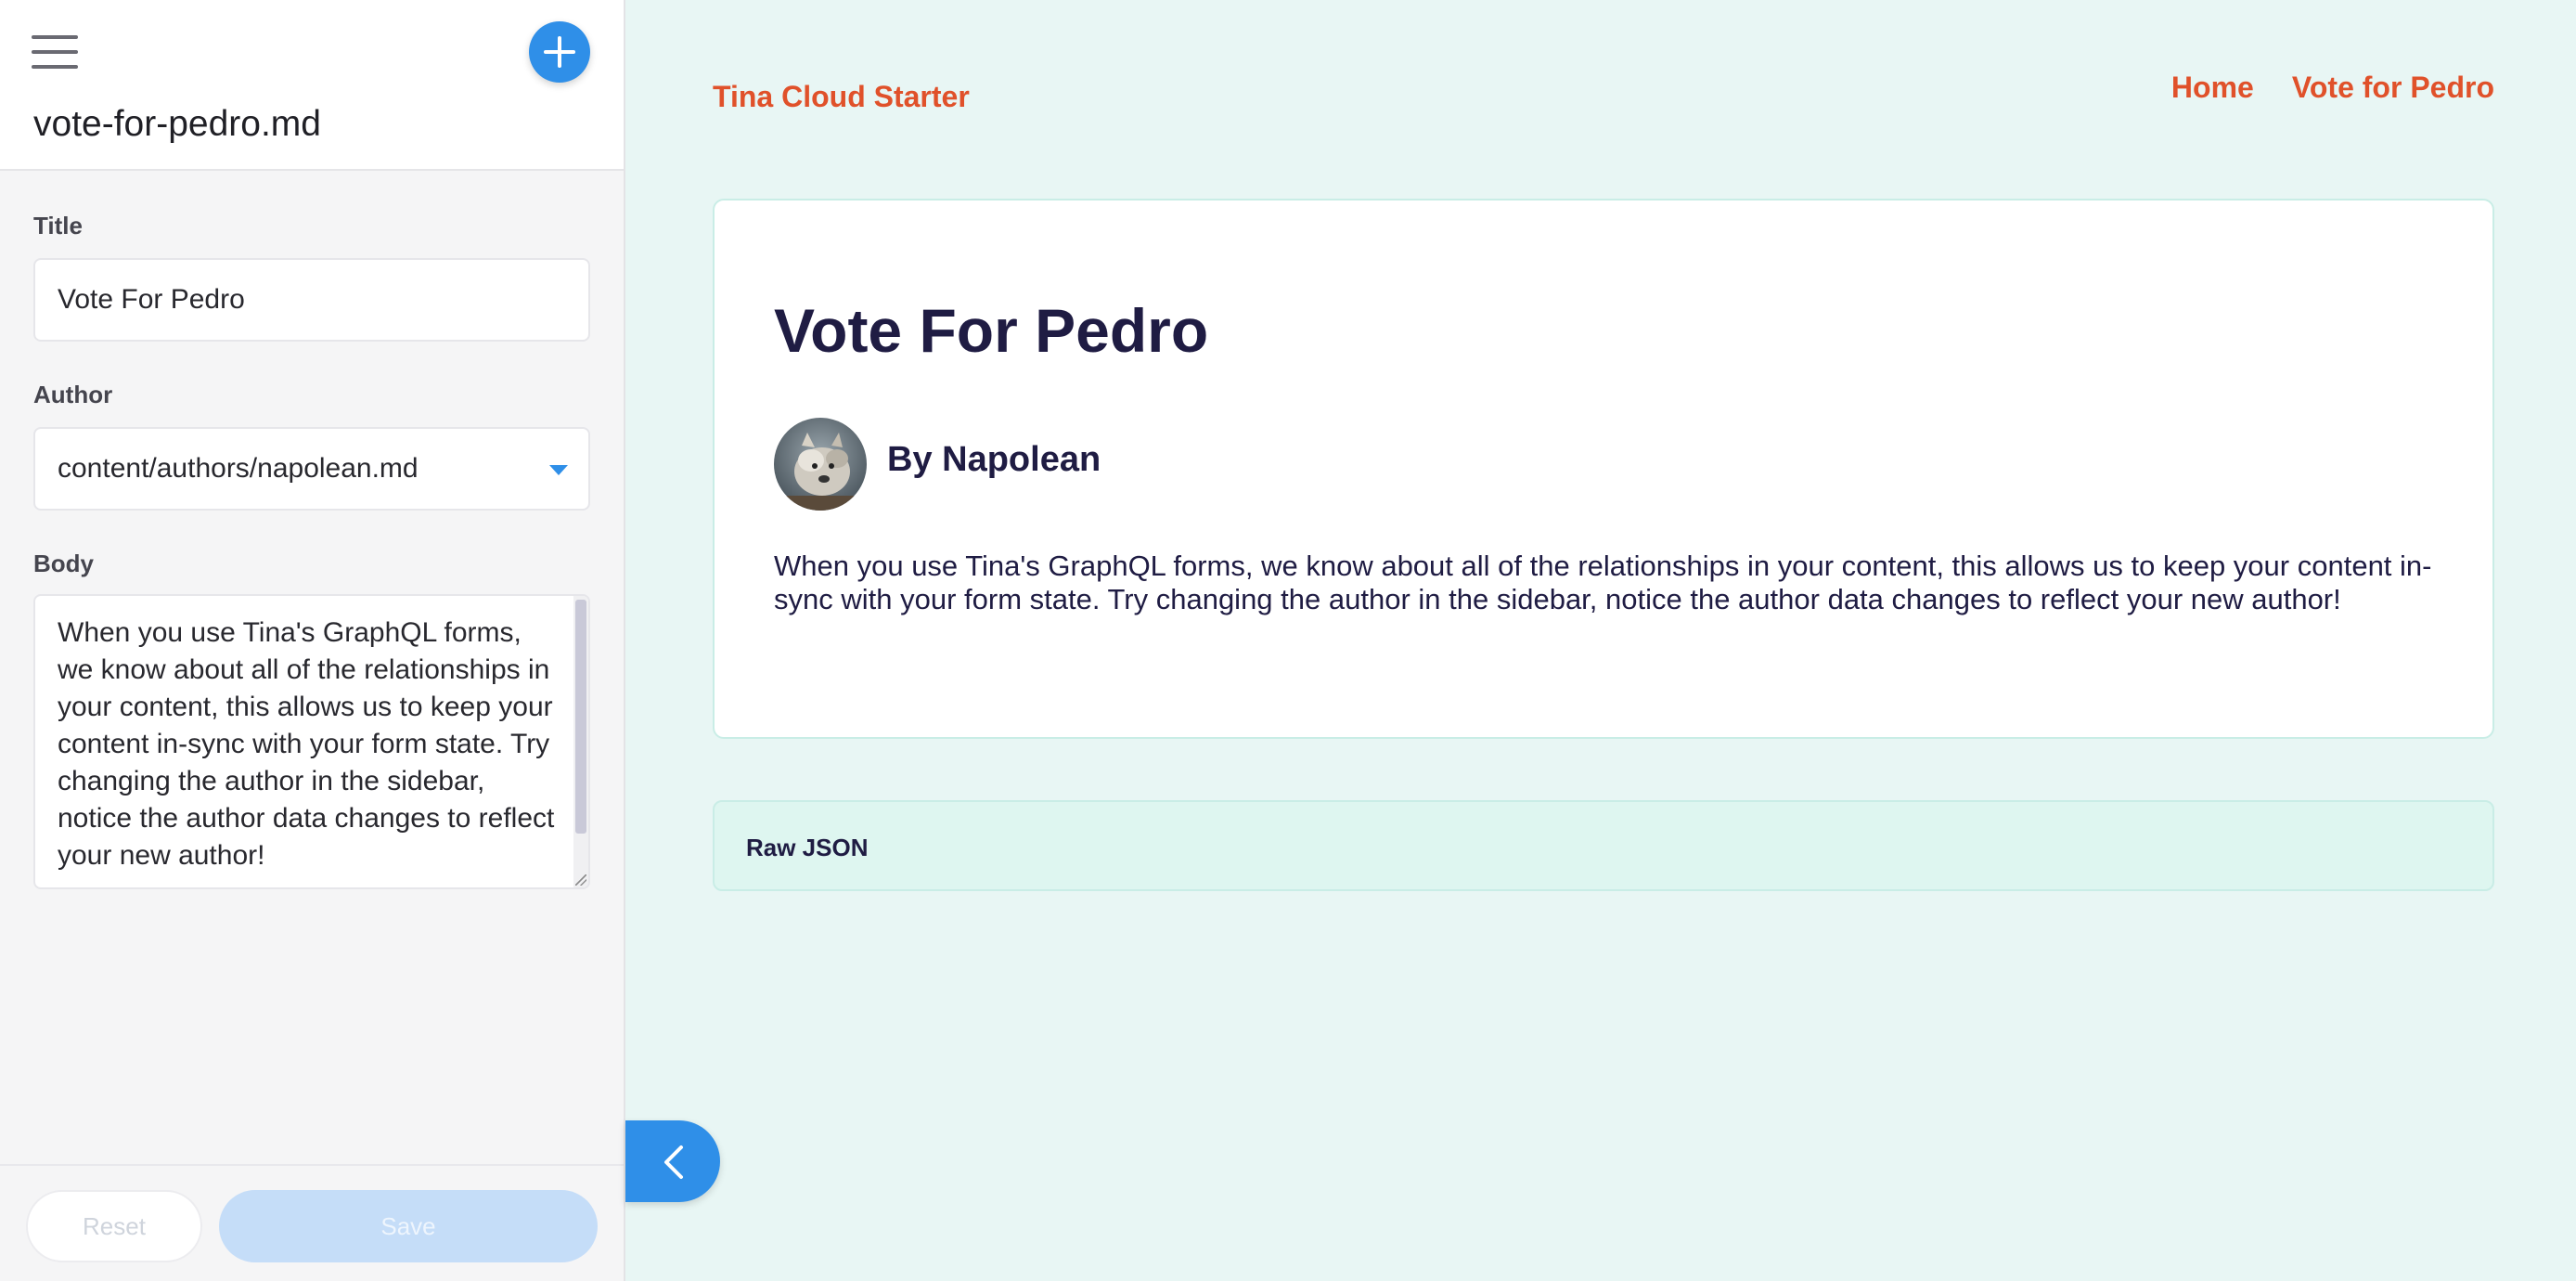 The height and width of the screenshot is (1281, 2576). I want to click on title-input: Vote For Pedro, so click(311, 300).